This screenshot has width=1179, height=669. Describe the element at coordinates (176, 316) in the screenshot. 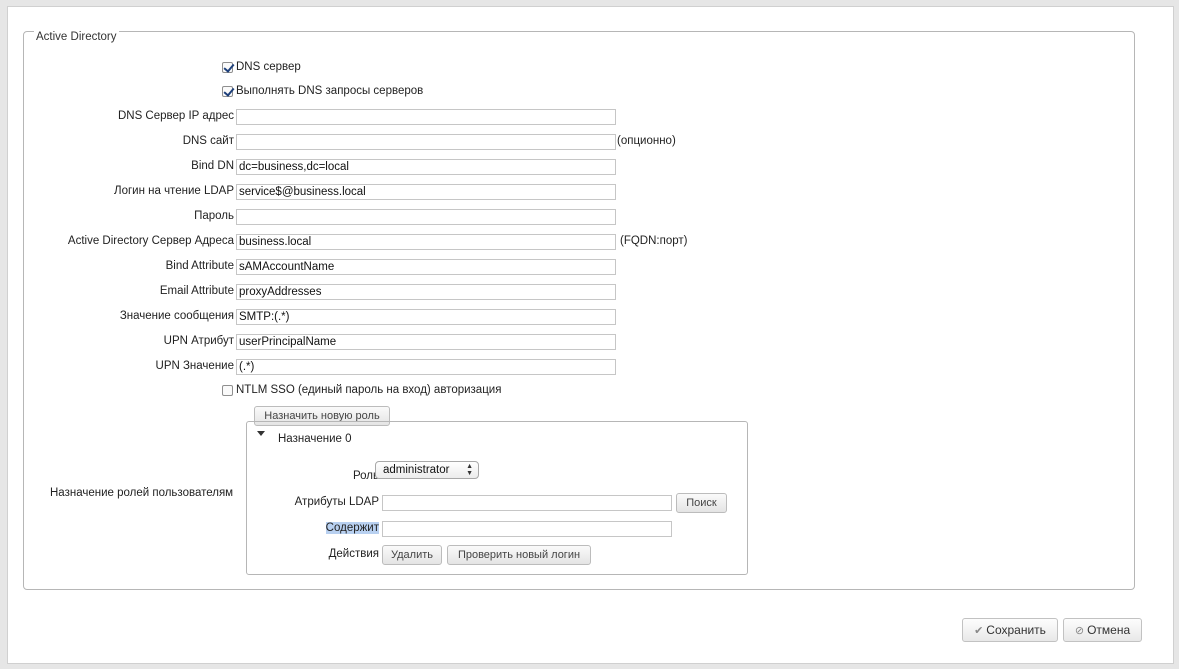

I see `message-value-label: Значение сообщения` at that location.